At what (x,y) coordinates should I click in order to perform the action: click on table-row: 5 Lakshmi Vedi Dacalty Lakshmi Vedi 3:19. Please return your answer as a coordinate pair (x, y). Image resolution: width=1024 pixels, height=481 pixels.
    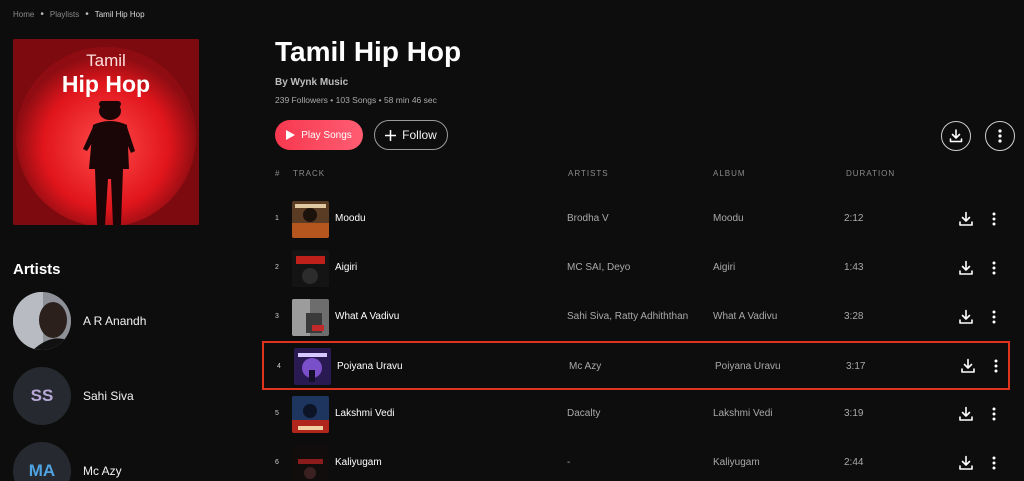
    Looking at the image, I should click on (636, 414).